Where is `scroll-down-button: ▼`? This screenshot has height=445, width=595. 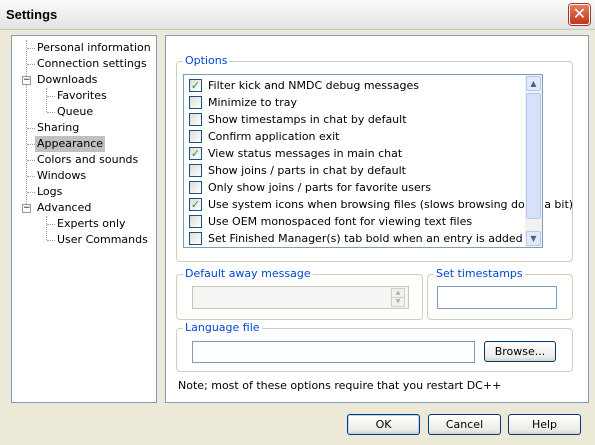
scroll-down-button: ▼ is located at coordinates (533, 238).